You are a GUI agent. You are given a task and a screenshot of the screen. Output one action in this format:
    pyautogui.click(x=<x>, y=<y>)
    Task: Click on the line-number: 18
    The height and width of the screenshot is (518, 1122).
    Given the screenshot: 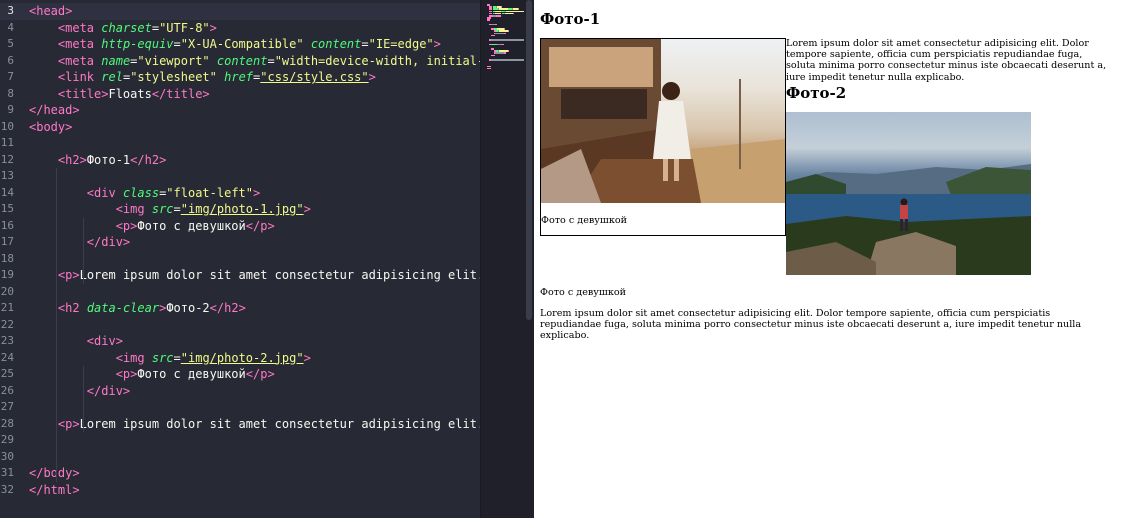 What is the action you would take?
    pyautogui.click(x=7, y=258)
    